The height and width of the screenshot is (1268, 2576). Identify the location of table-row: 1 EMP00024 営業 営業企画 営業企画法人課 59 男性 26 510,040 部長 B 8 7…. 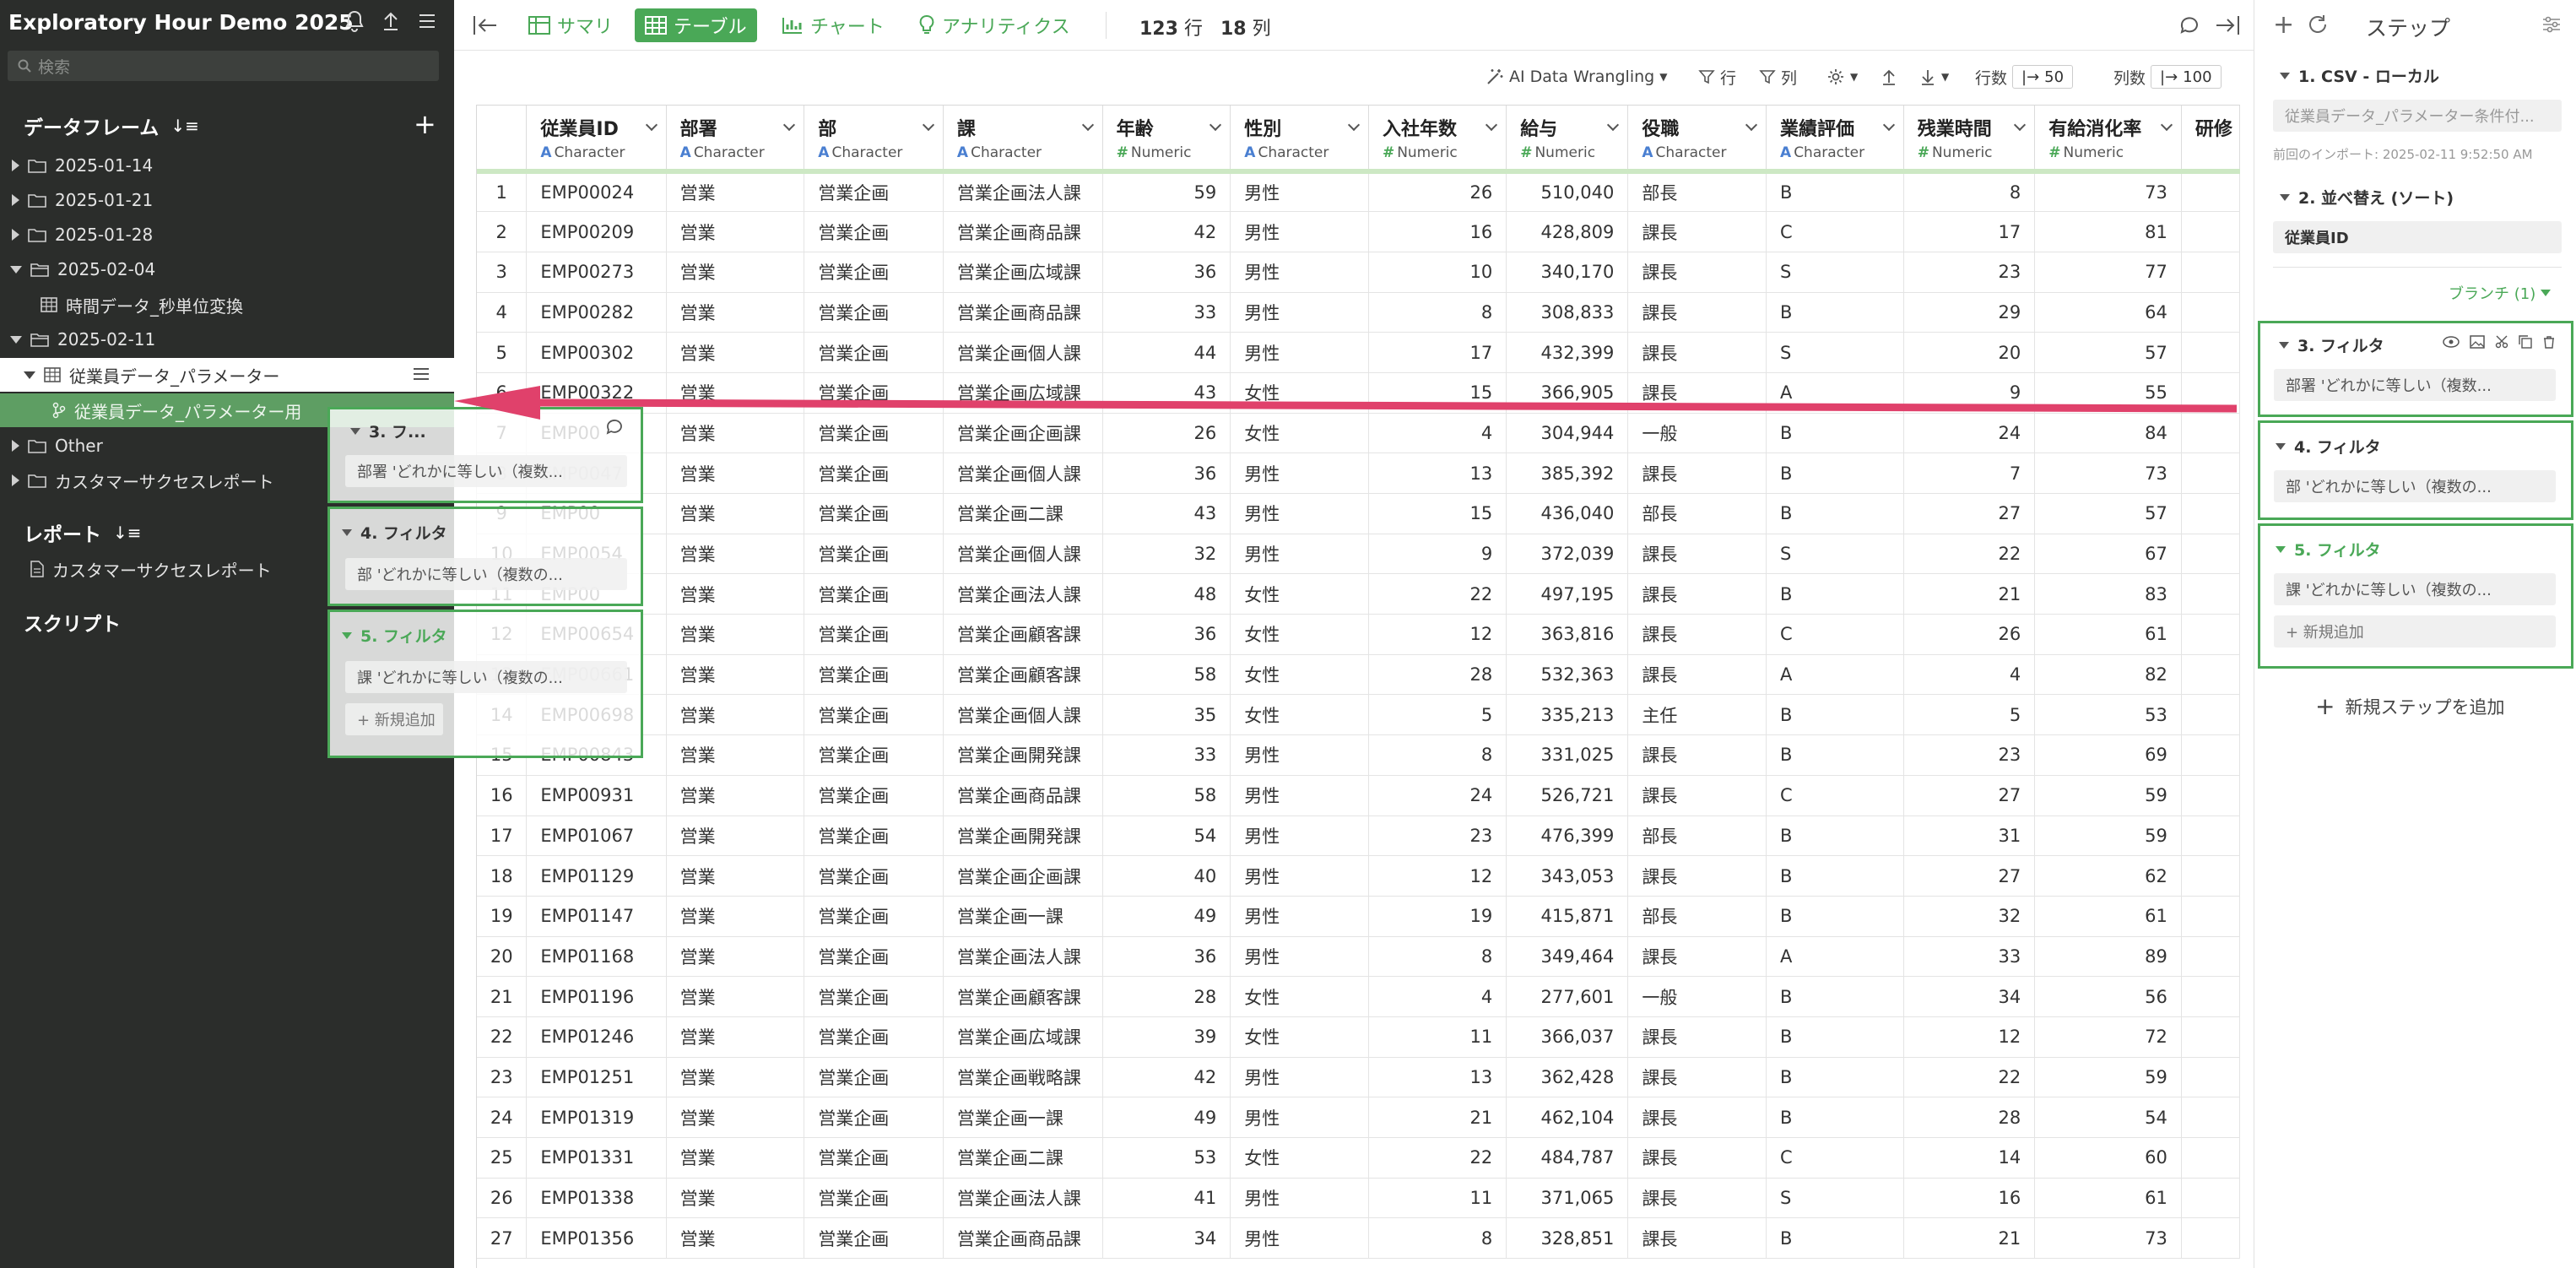
(1358, 192).